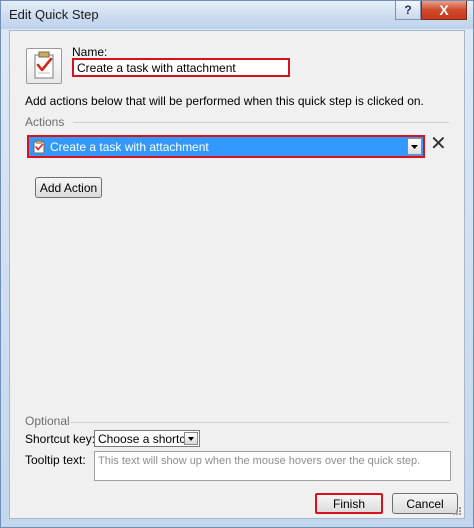 The width and height of the screenshot is (474, 528). What do you see at coordinates (39, 147) in the screenshot?
I see `task-icon` at bounding box center [39, 147].